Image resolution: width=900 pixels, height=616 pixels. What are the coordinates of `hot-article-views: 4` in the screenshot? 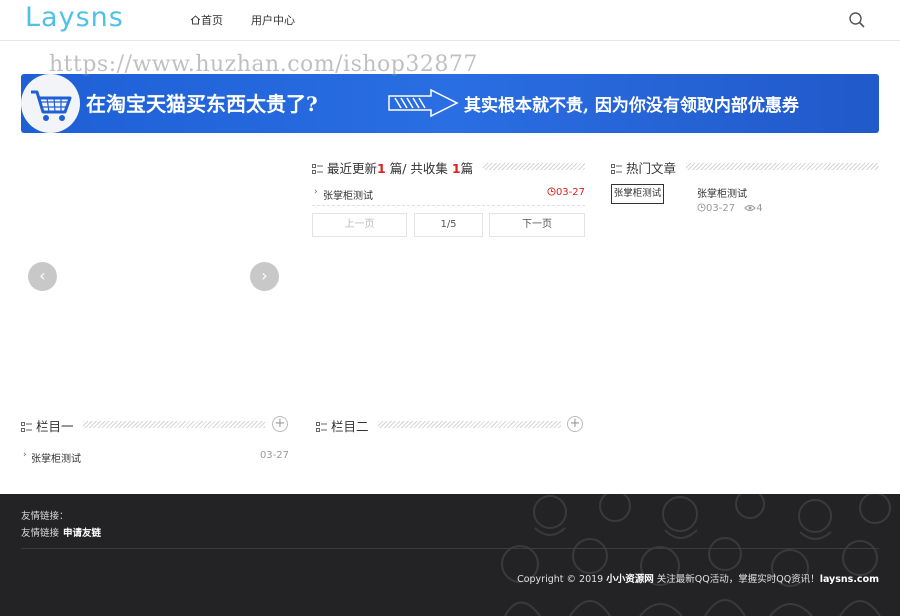 It's located at (759, 208).